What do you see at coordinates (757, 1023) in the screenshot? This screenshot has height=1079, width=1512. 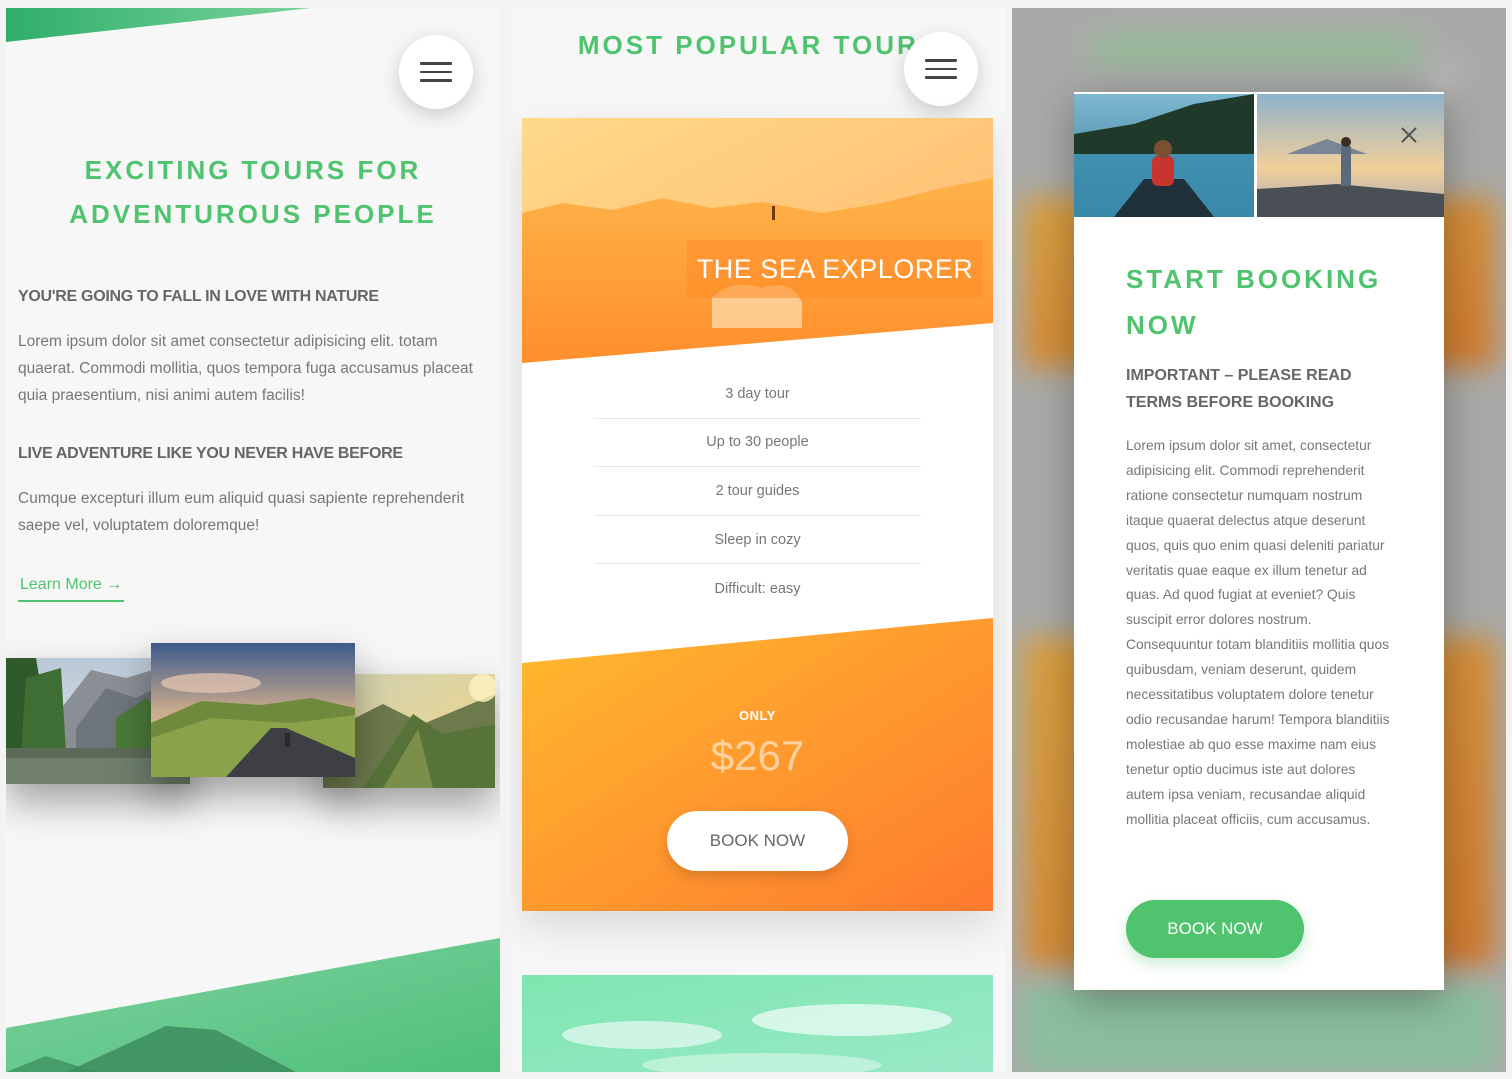 I see `next-tour-card-image` at bounding box center [757, 1023].